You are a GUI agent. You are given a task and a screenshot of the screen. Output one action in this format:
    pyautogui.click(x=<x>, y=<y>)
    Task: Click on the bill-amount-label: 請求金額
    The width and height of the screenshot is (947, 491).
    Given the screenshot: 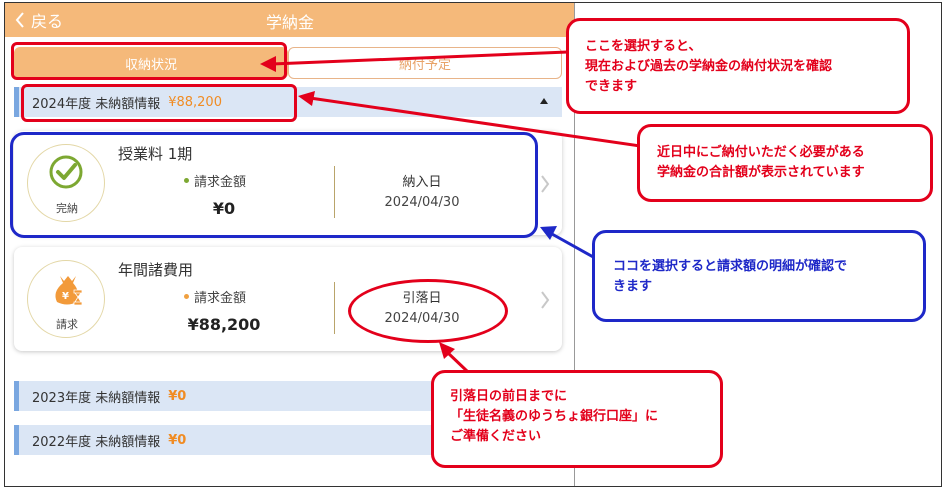 What is the action you would take?
    pyautogui.click(x=215, y=296)
    